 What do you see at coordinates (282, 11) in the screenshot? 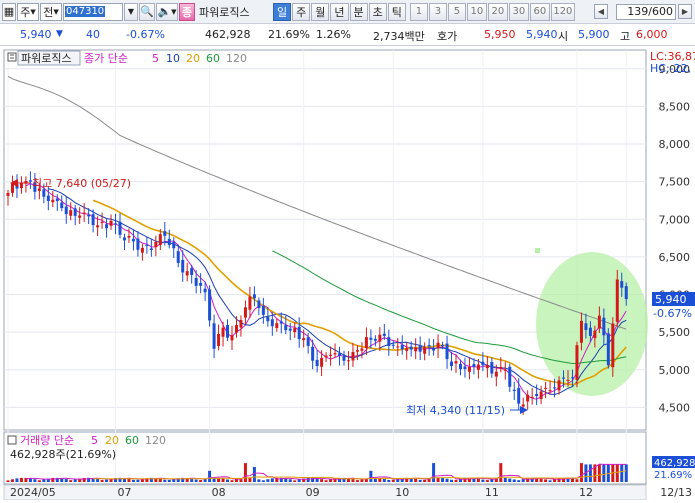
I see `period-day: 일` at bounding box center [282, 11].